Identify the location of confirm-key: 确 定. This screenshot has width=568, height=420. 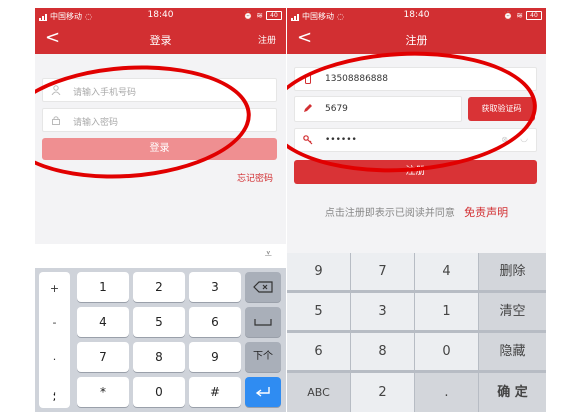
(512, 392).